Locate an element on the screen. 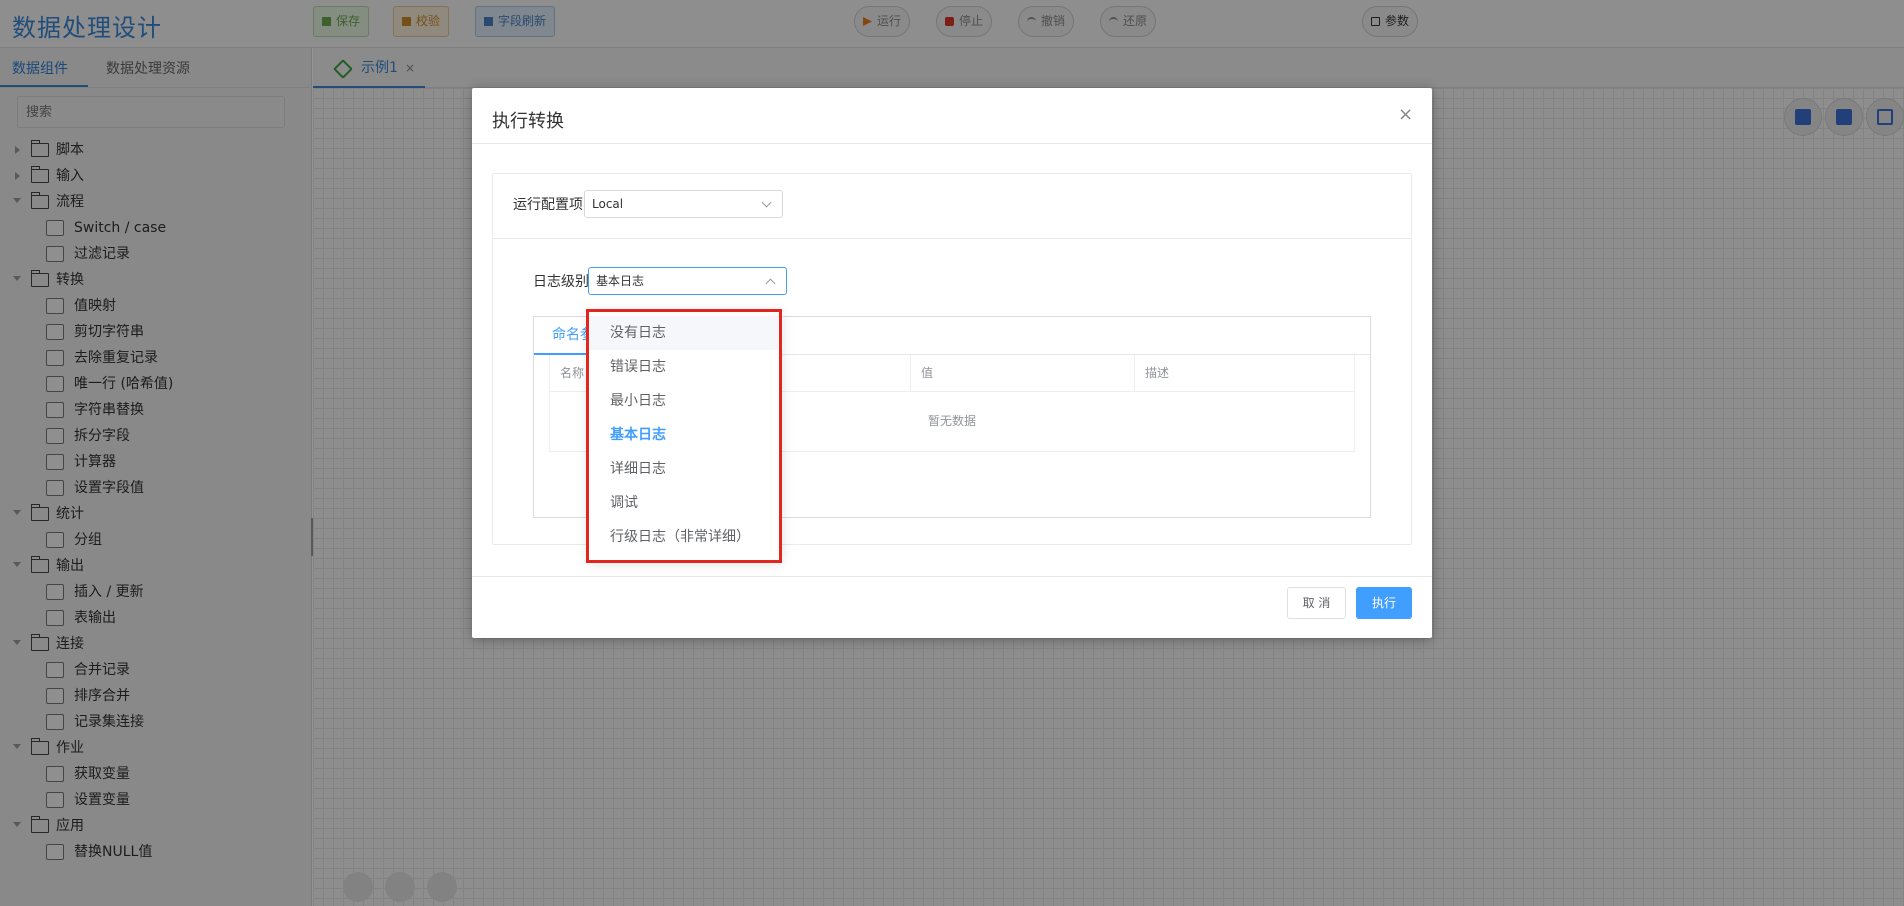 This screenshot has height=906, width=1904. dialog-footer: 取 消 执行 is located at coordinates (952, 607).